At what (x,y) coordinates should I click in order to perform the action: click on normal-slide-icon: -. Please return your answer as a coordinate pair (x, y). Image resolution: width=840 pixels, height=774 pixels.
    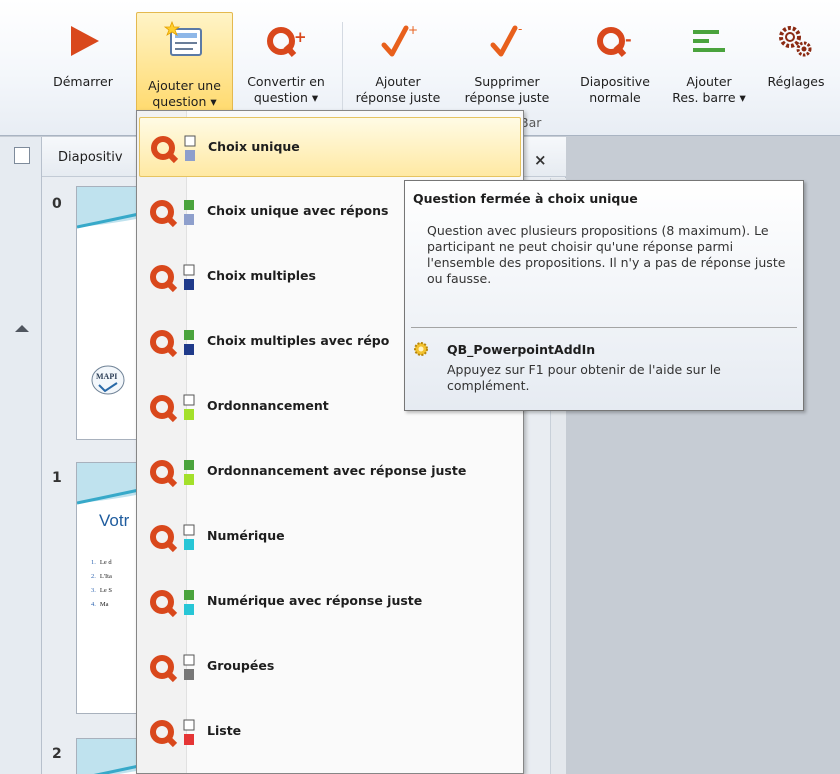
    Looking at the image, I should click on (614, 42).